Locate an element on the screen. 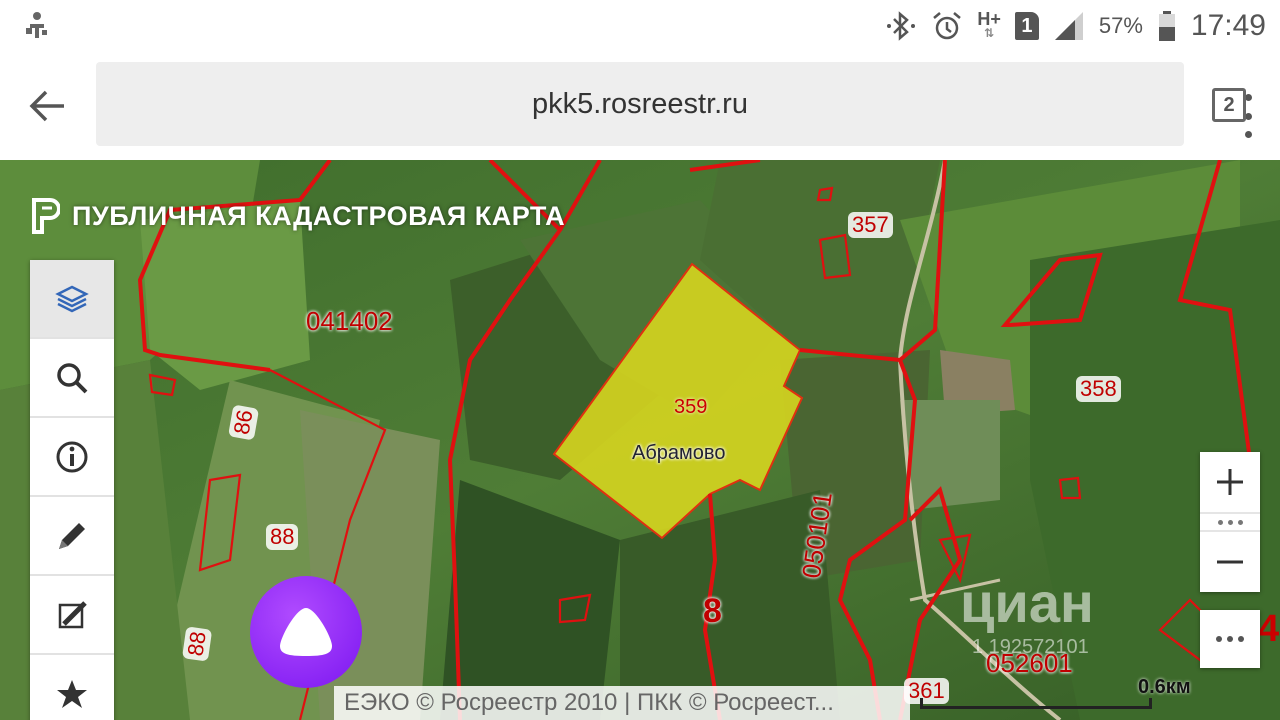 Image resolution: width=1280 pixels, height=720 pixels. measure-icon is located at coordinates (72, 614).